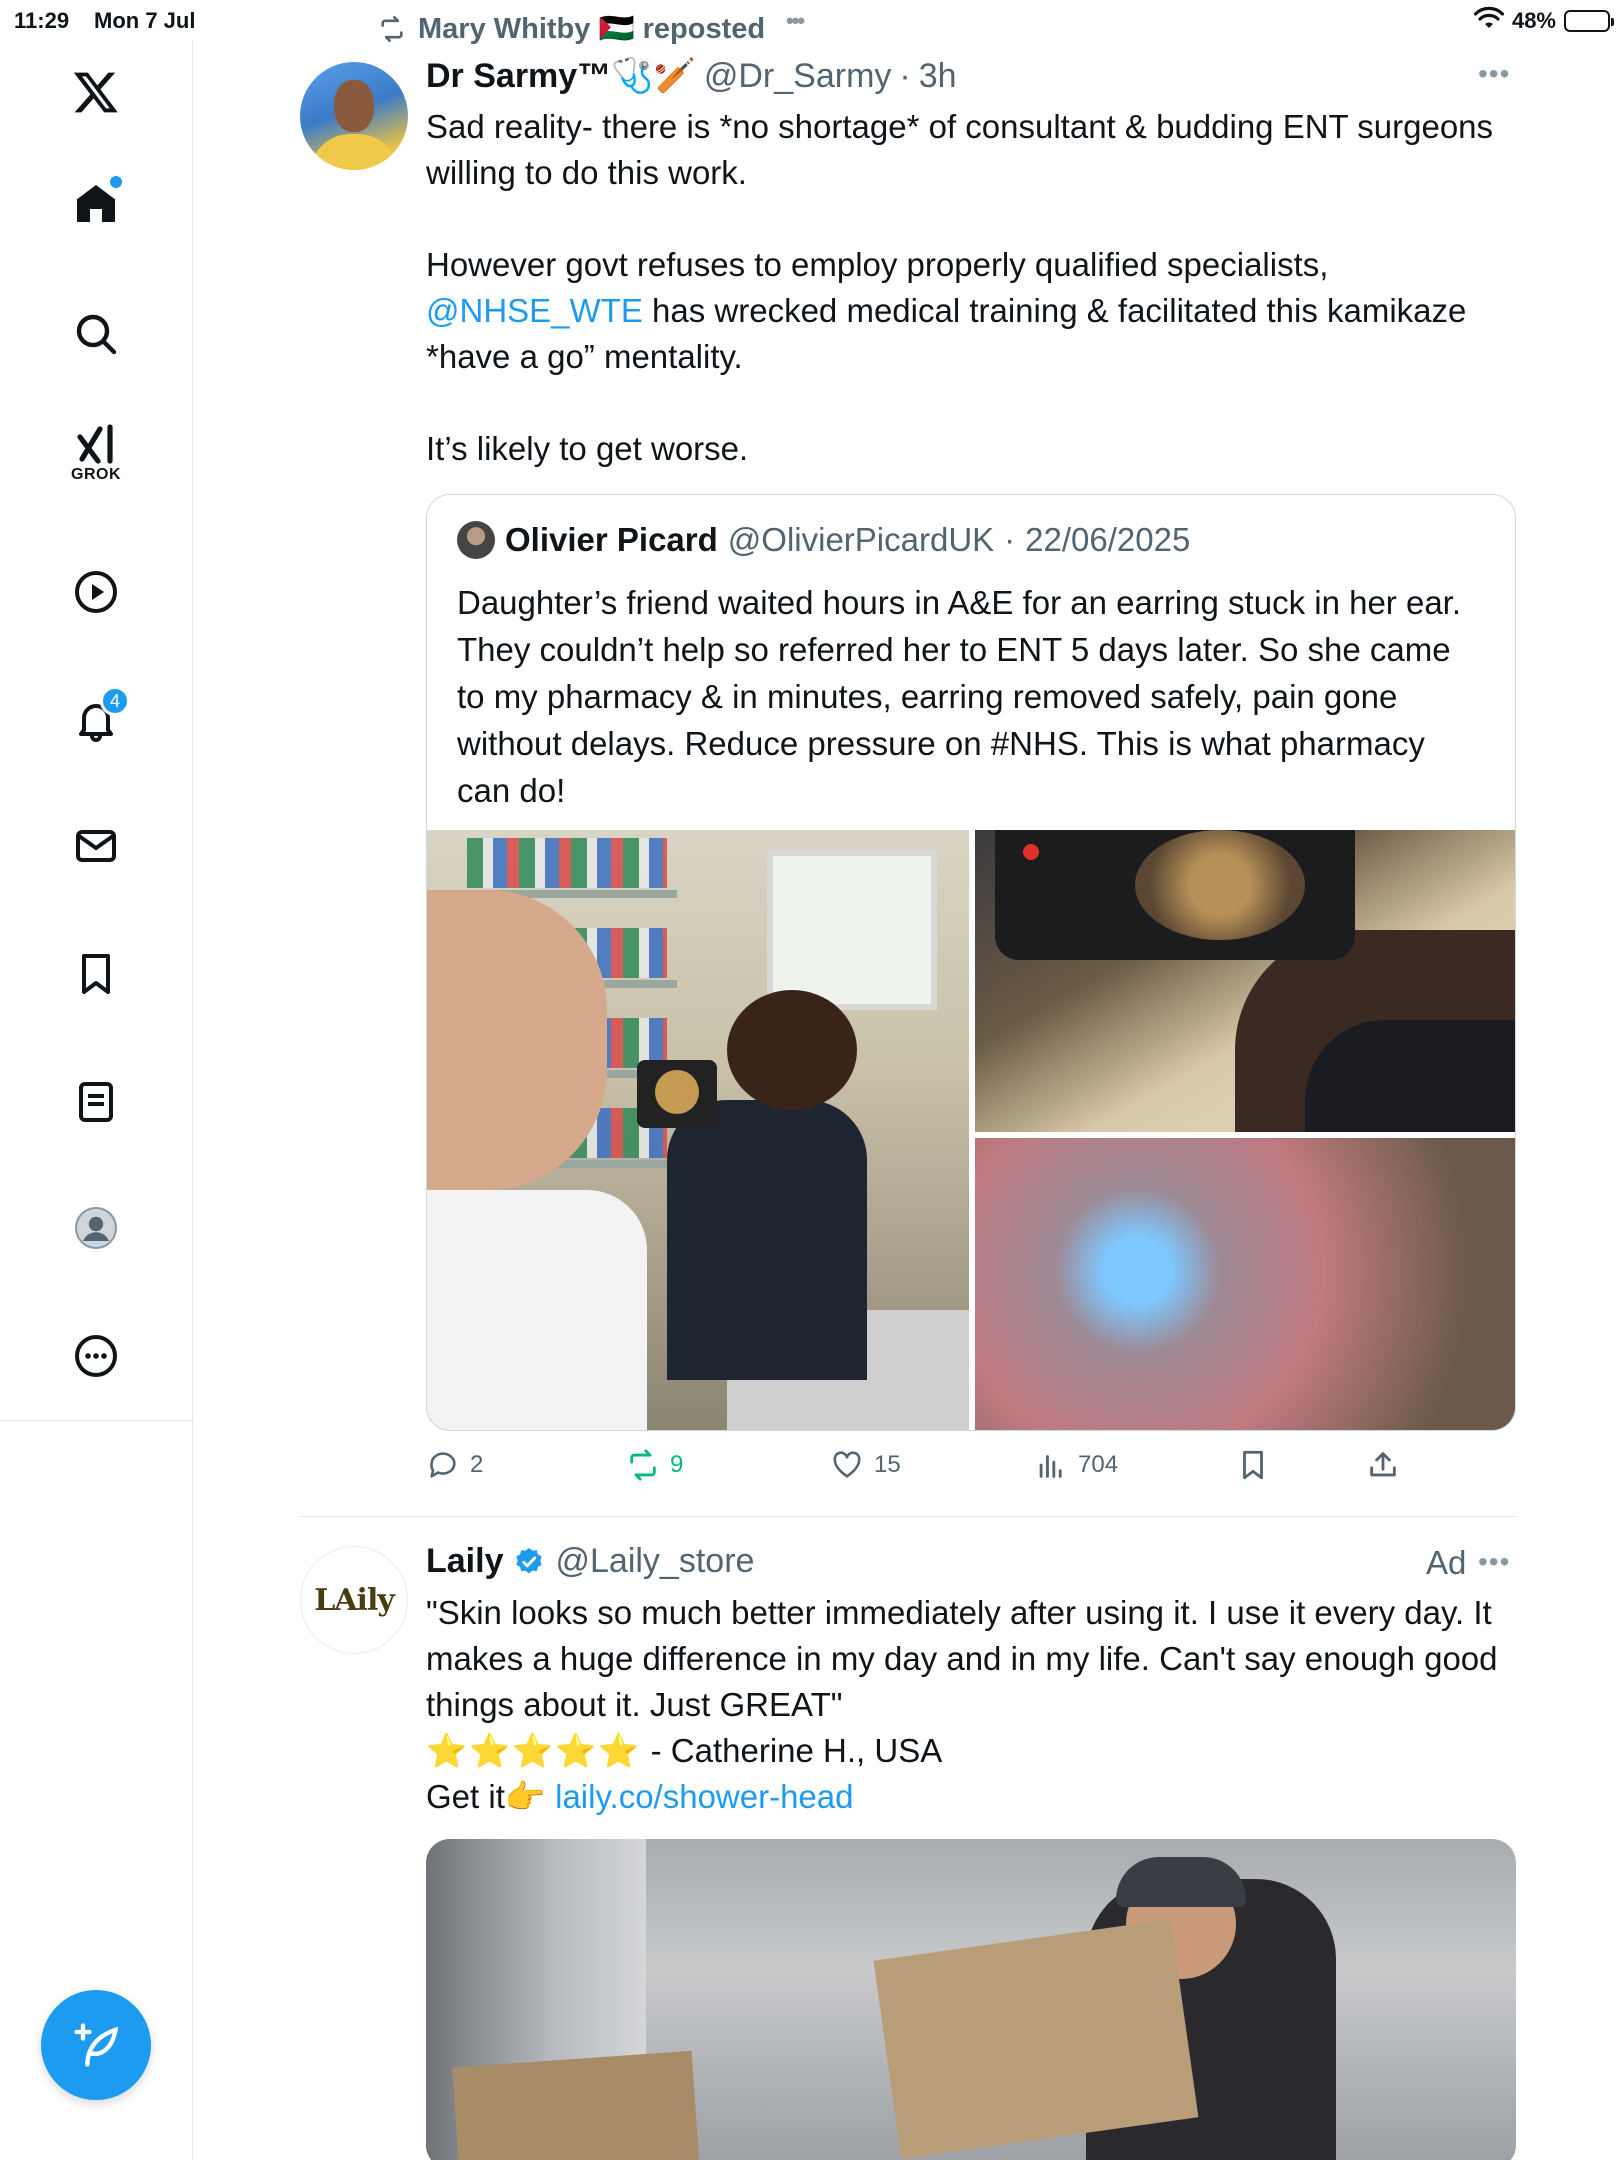 The height and width of the screenshot is (2160, 1620). I want to click on tweet-divider, so click(908, 1516).